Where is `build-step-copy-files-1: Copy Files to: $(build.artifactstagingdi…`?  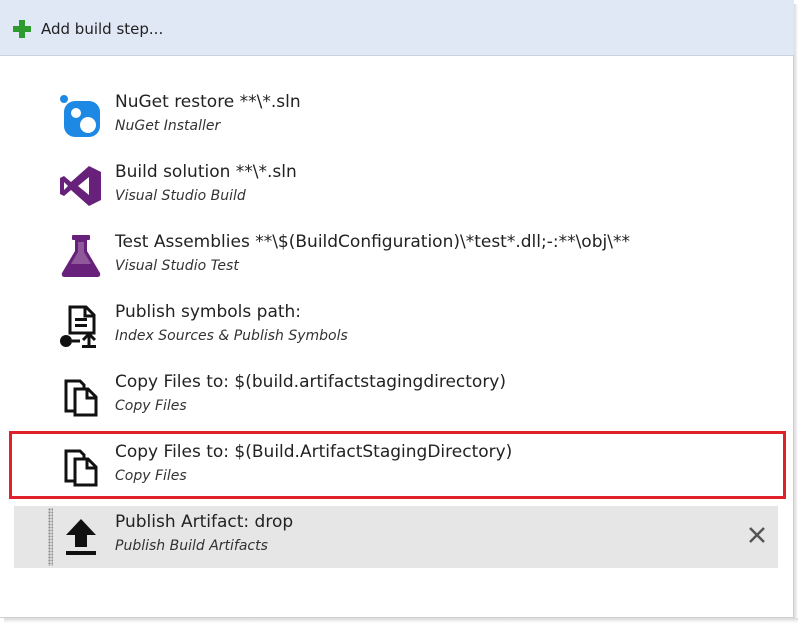 build-step-copy-files-1: Copy Files to: $(build.artifactstagingdi… is located at coordinates (396, 397).